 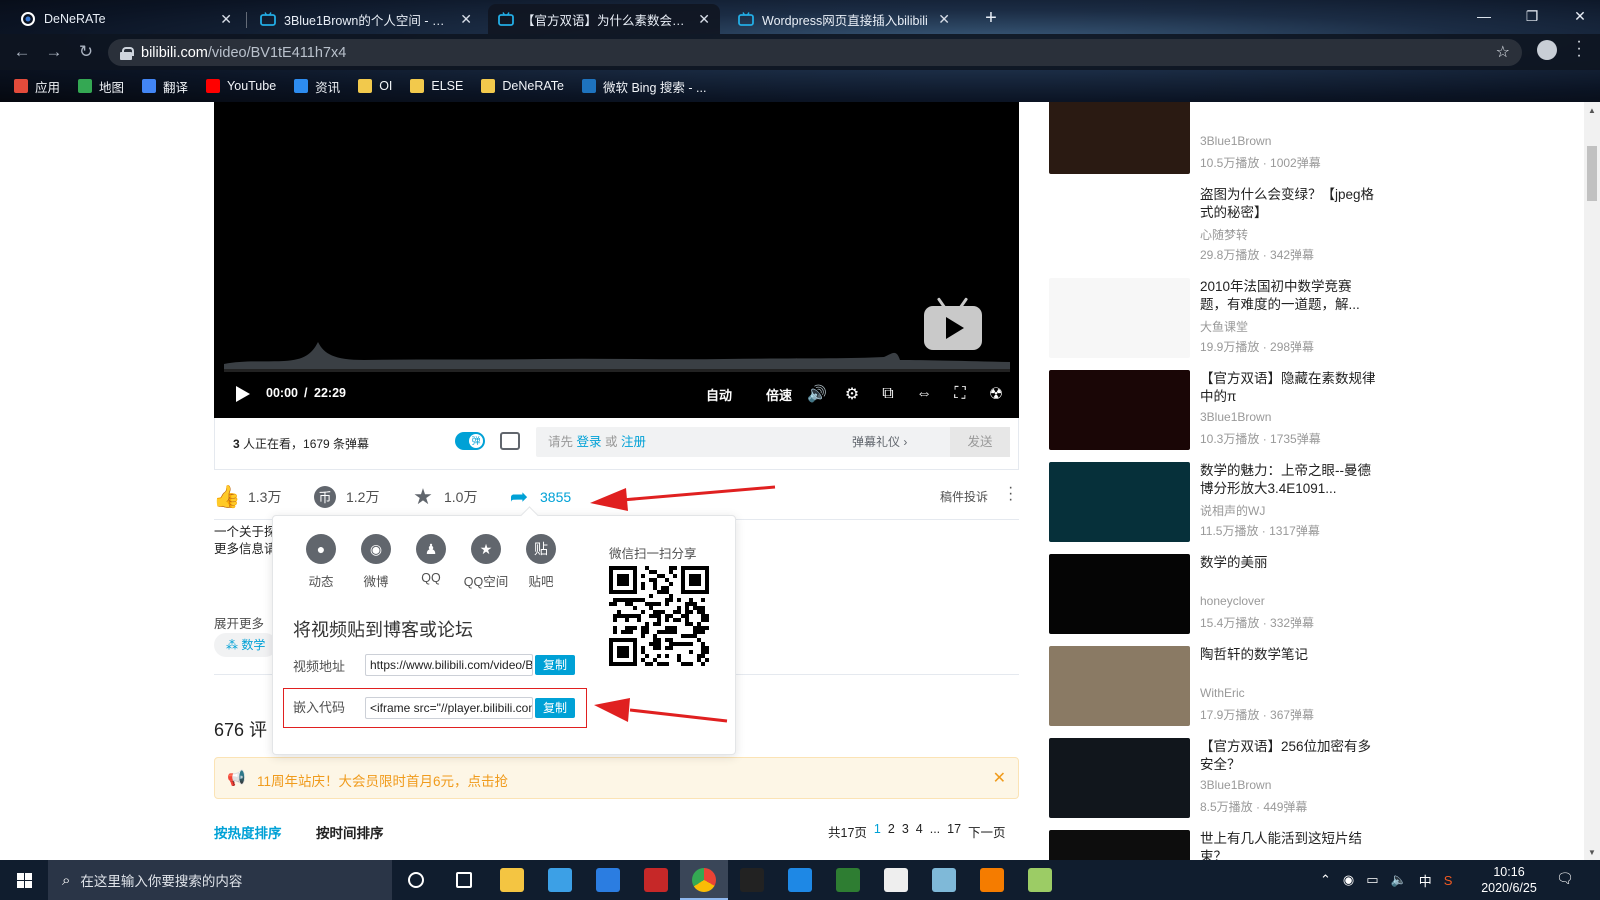 What do you see at coordinates (633, 442) in the screenshot?
I see `register-link: 注册` at bounding box center [633, 442].